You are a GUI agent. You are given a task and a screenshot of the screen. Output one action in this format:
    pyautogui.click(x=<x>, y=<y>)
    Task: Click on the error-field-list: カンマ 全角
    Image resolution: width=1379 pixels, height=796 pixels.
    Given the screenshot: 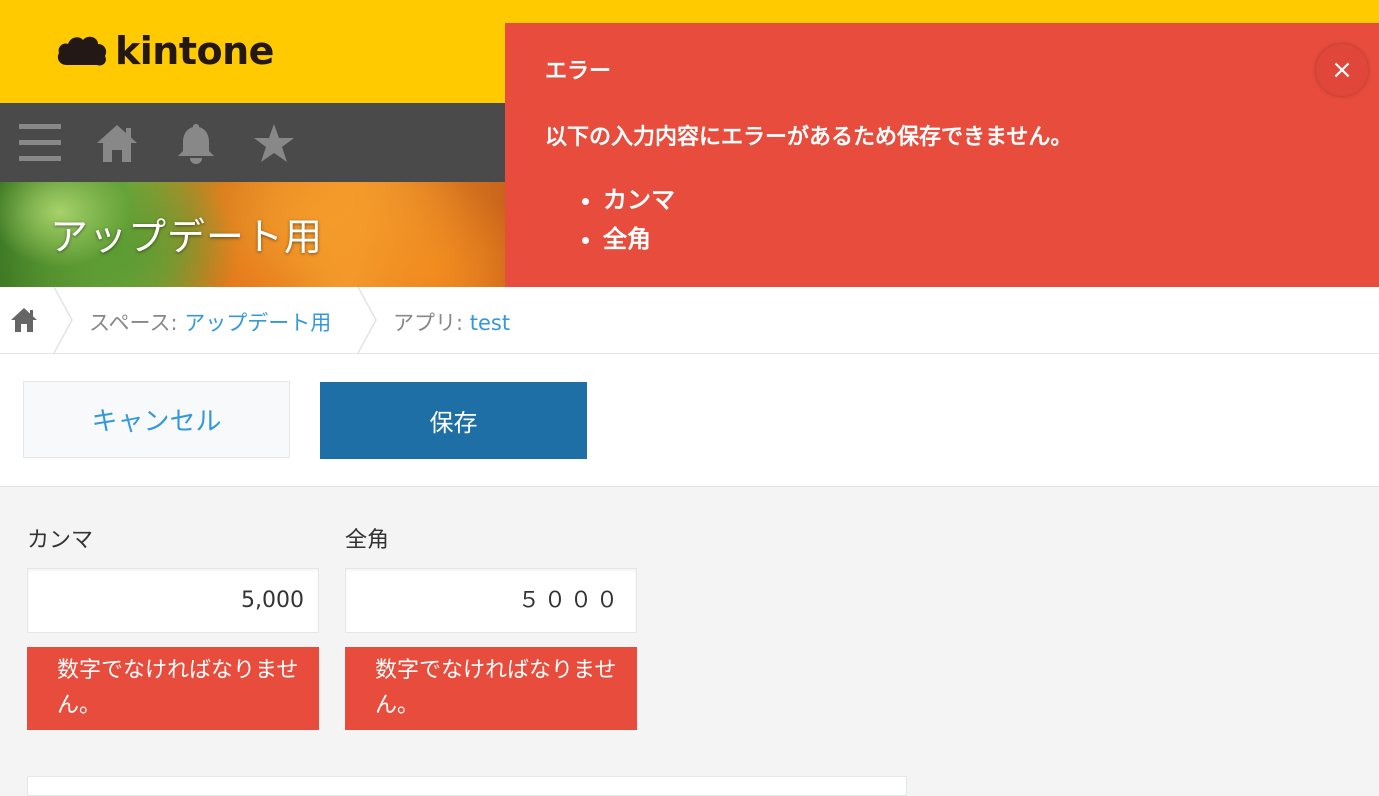 What is the action you would take?
    pyautogui.click(x=619, y=220)
    